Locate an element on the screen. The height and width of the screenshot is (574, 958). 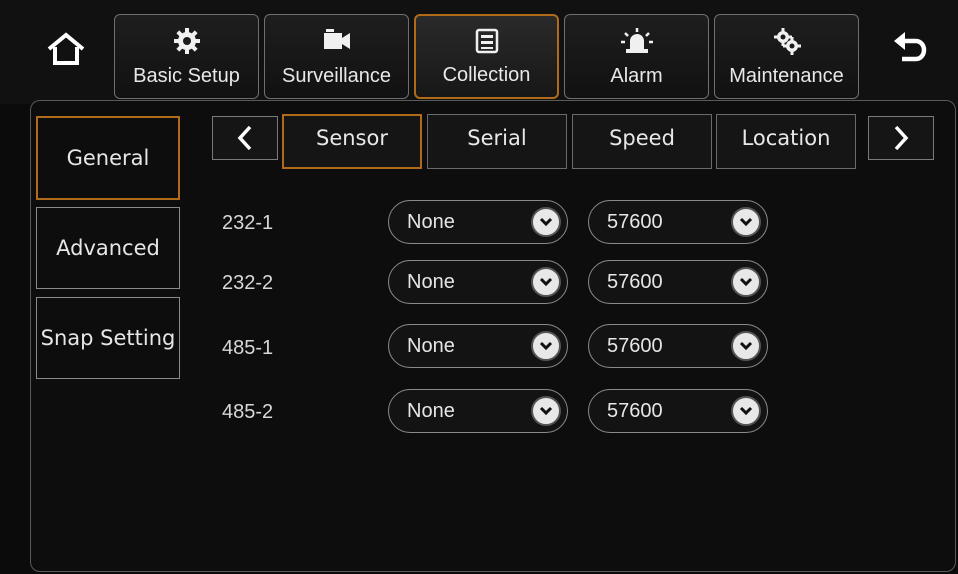
back-button is located at coordinates (910, 47).